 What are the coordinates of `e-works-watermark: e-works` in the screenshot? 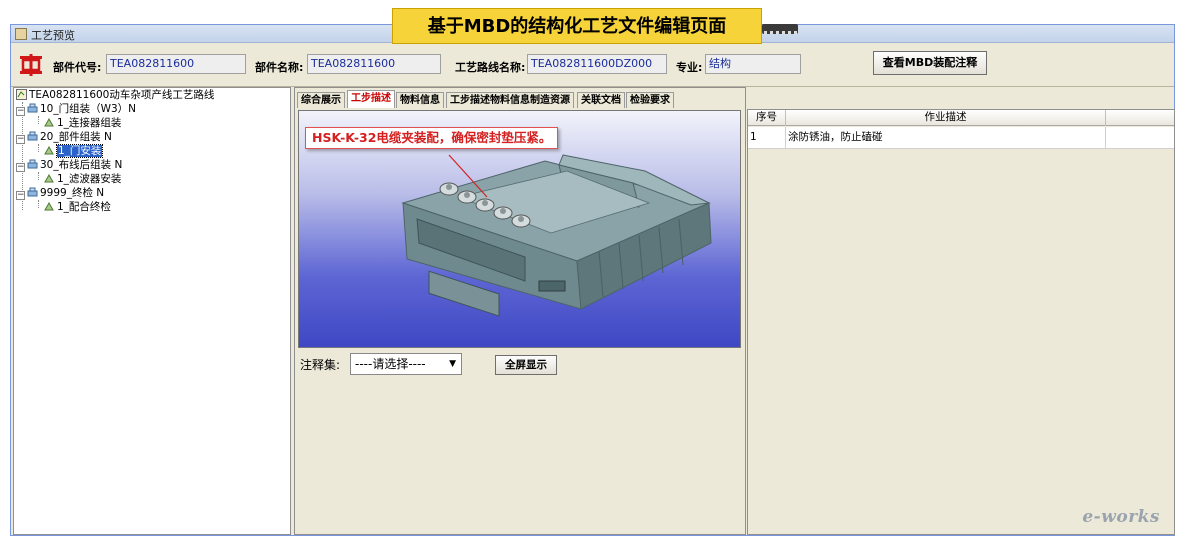 It's located at (1121, 517).